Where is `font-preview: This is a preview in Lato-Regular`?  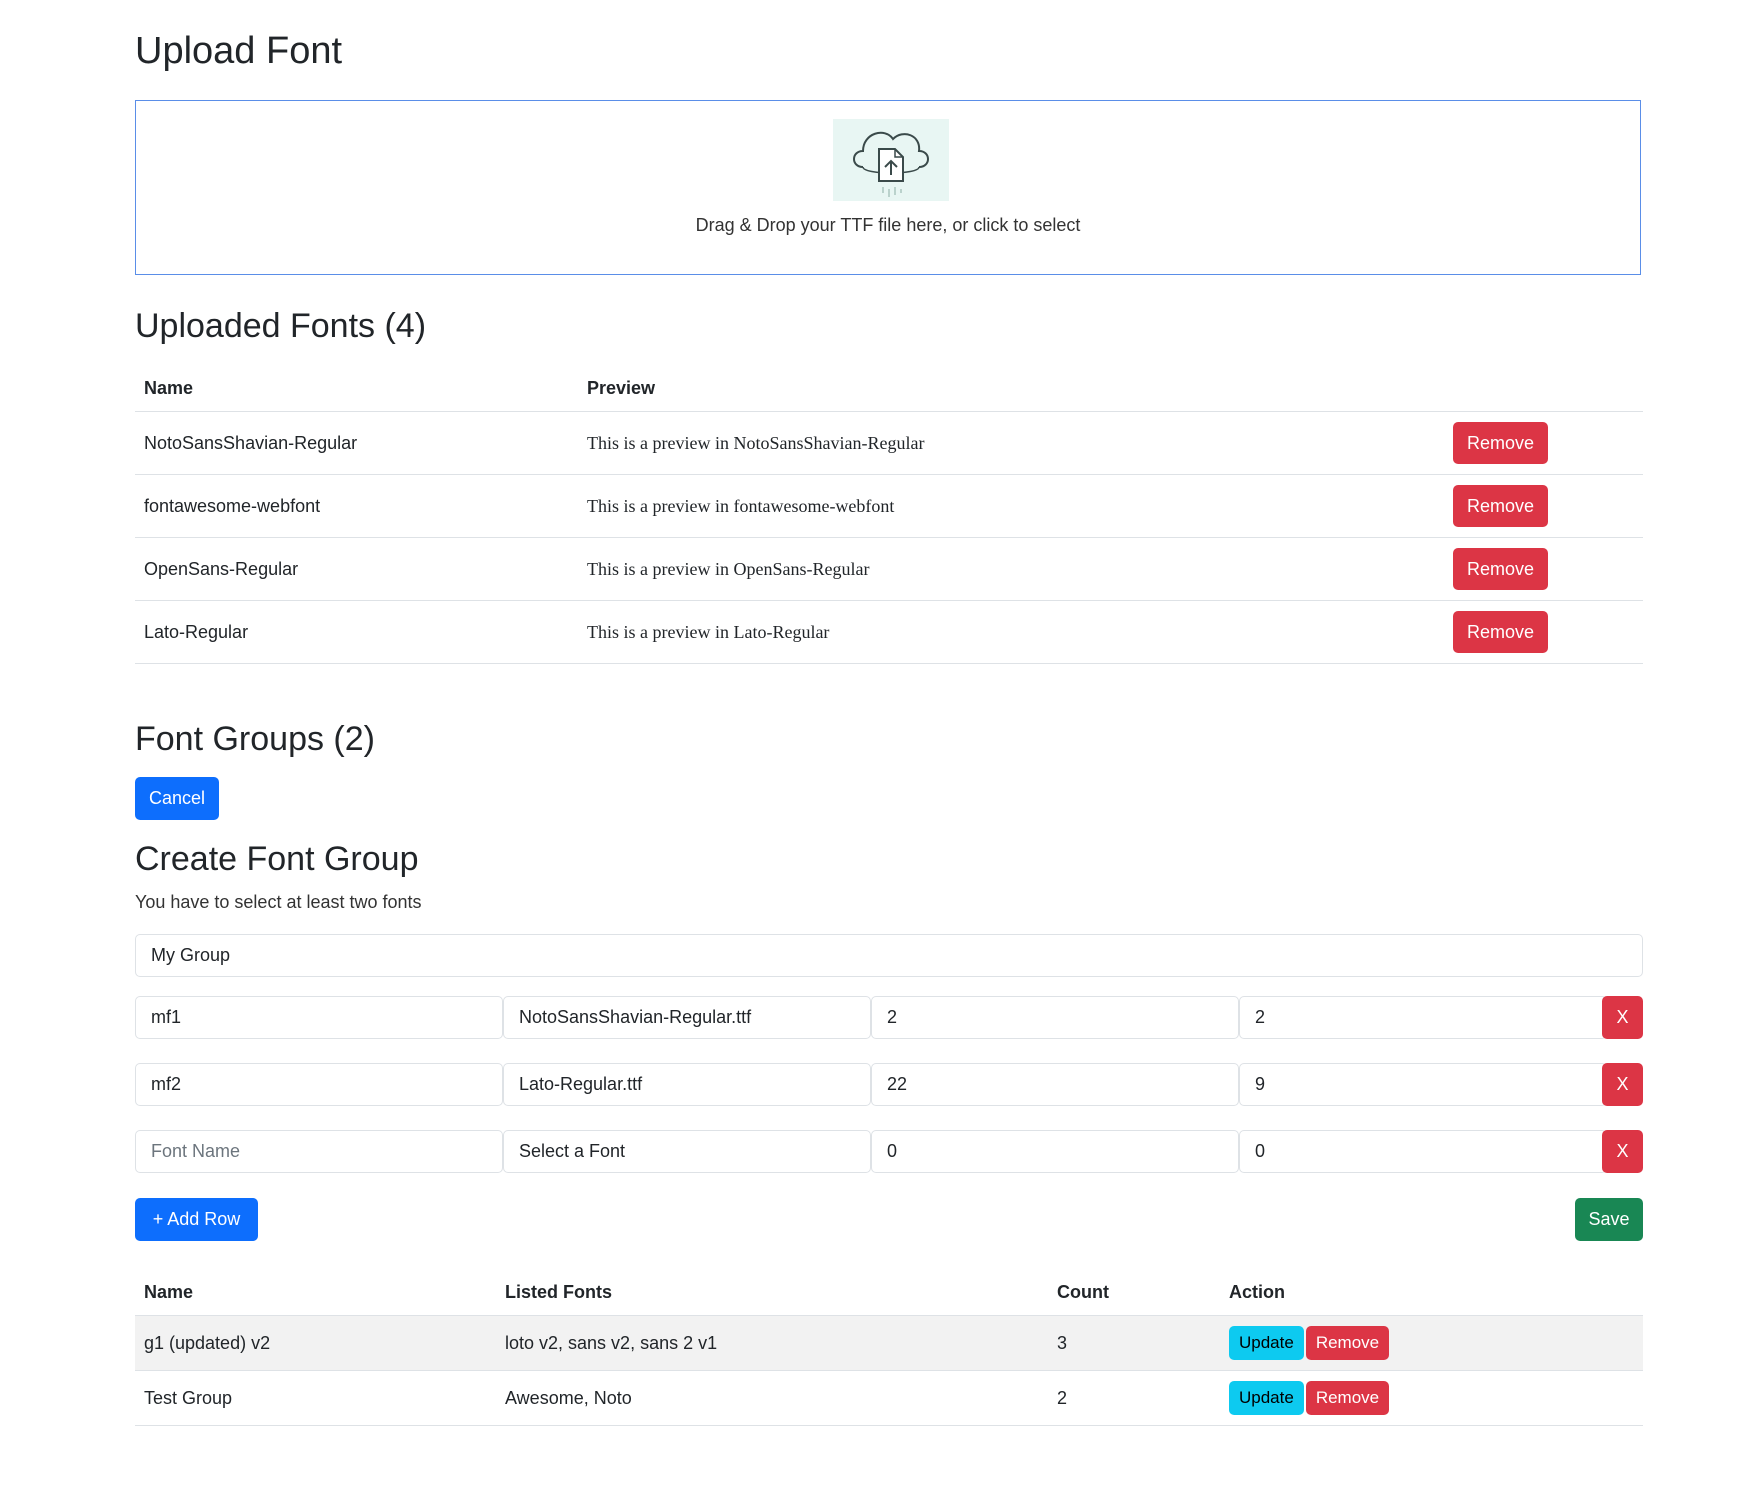
font-preview: This is a preview in Lato-Regular is located at coordinates (1011, 632).